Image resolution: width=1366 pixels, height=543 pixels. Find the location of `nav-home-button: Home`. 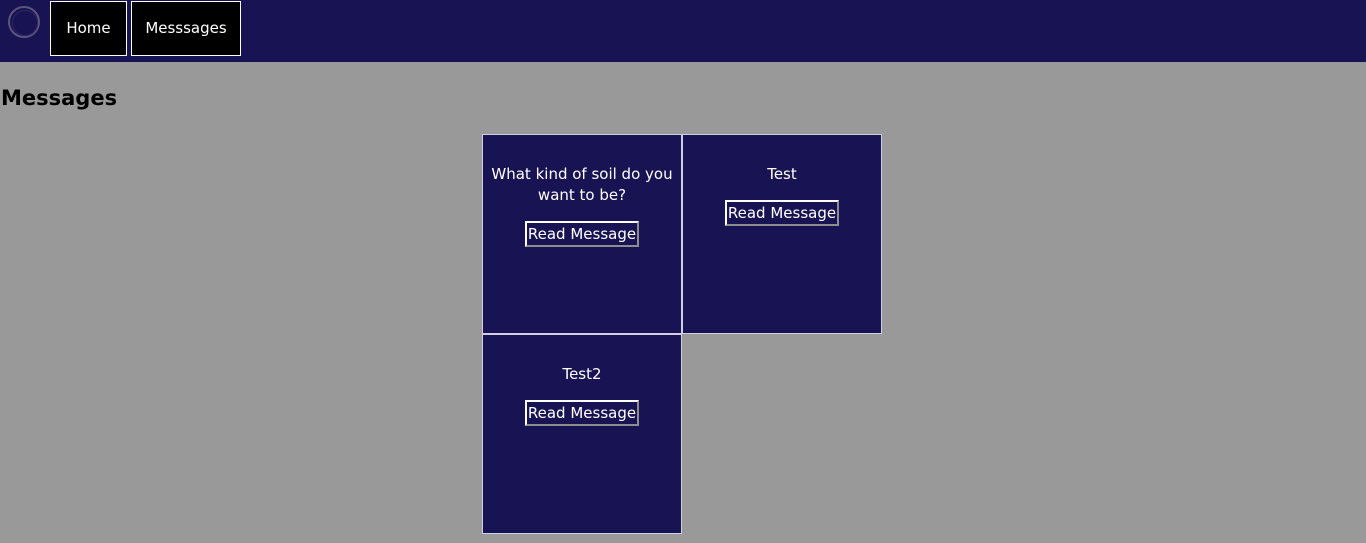

nav-home-button: Home is located at coordinates (88, 28).